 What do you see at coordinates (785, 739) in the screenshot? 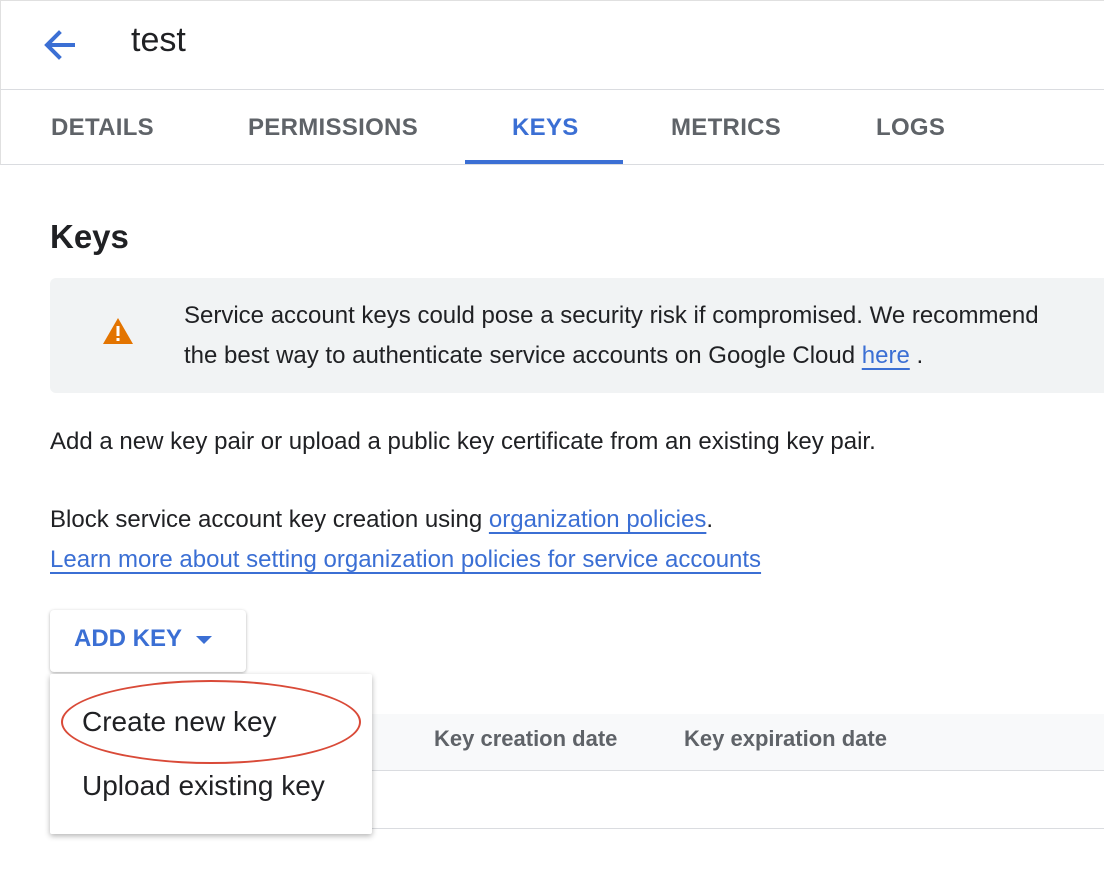
I see `column-key-expiration-date: Key expiration date` at bounding box center [785, 739].